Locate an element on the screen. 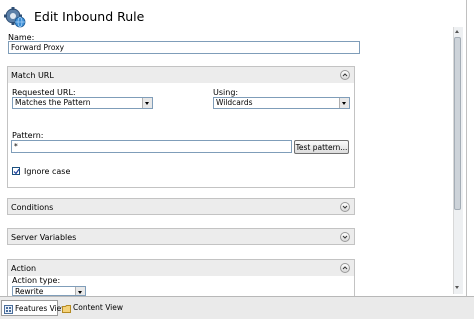 Image resolution: width=474 pixels, height=320 pixels. action-header: Action is located at coordinates (181, 268).